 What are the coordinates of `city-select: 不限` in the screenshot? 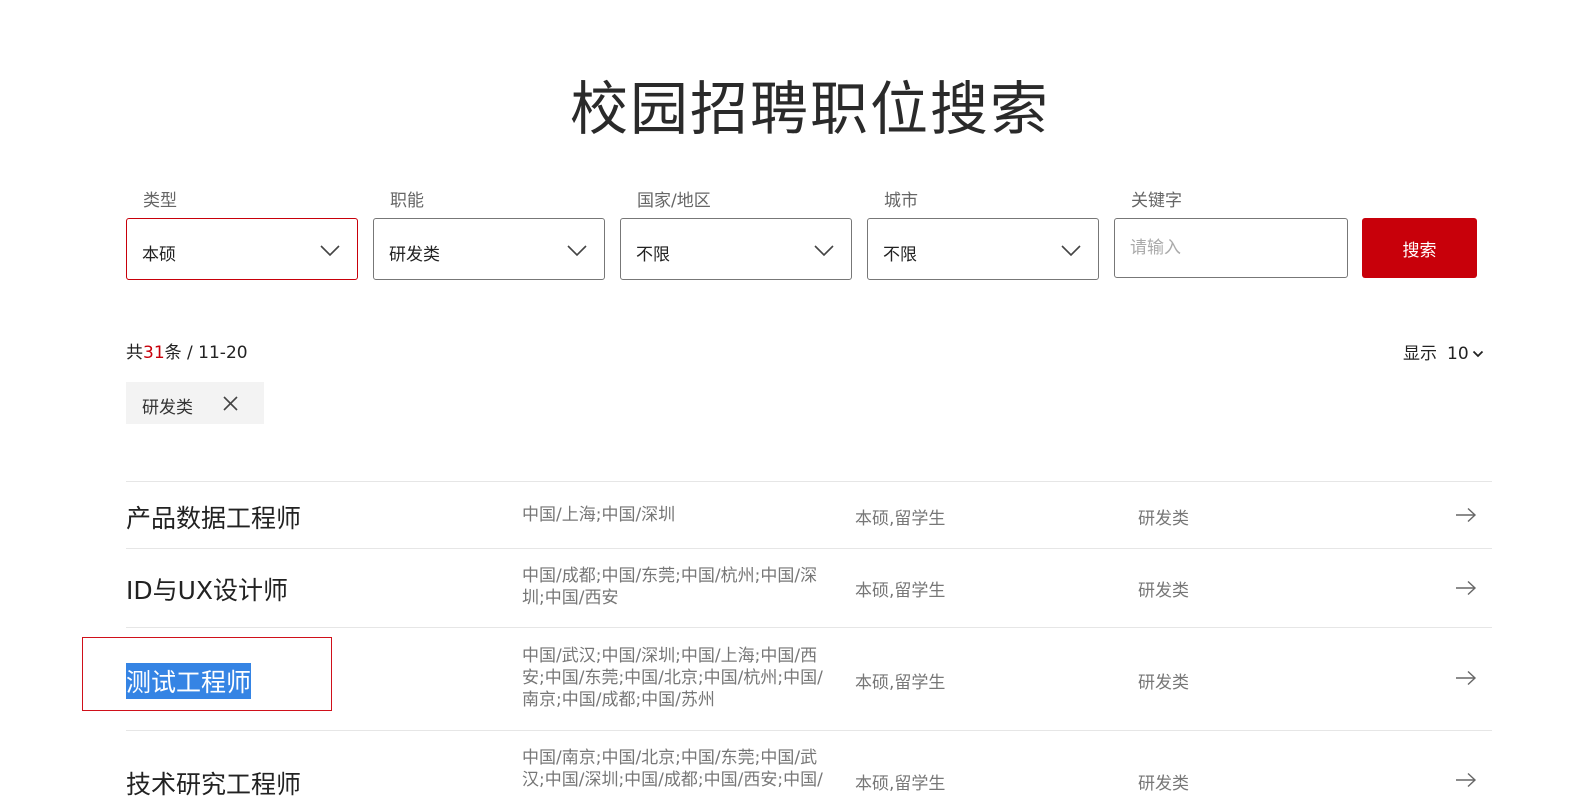 It's located at (983, 249).